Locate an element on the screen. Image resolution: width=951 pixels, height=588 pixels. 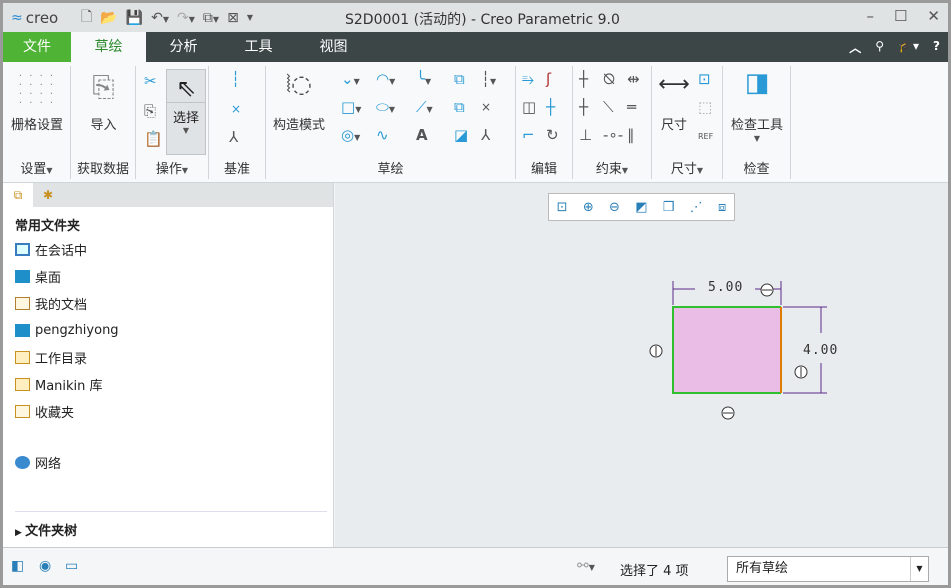
equal-constraint-icon: ═ is located at coordinates (631, 107).